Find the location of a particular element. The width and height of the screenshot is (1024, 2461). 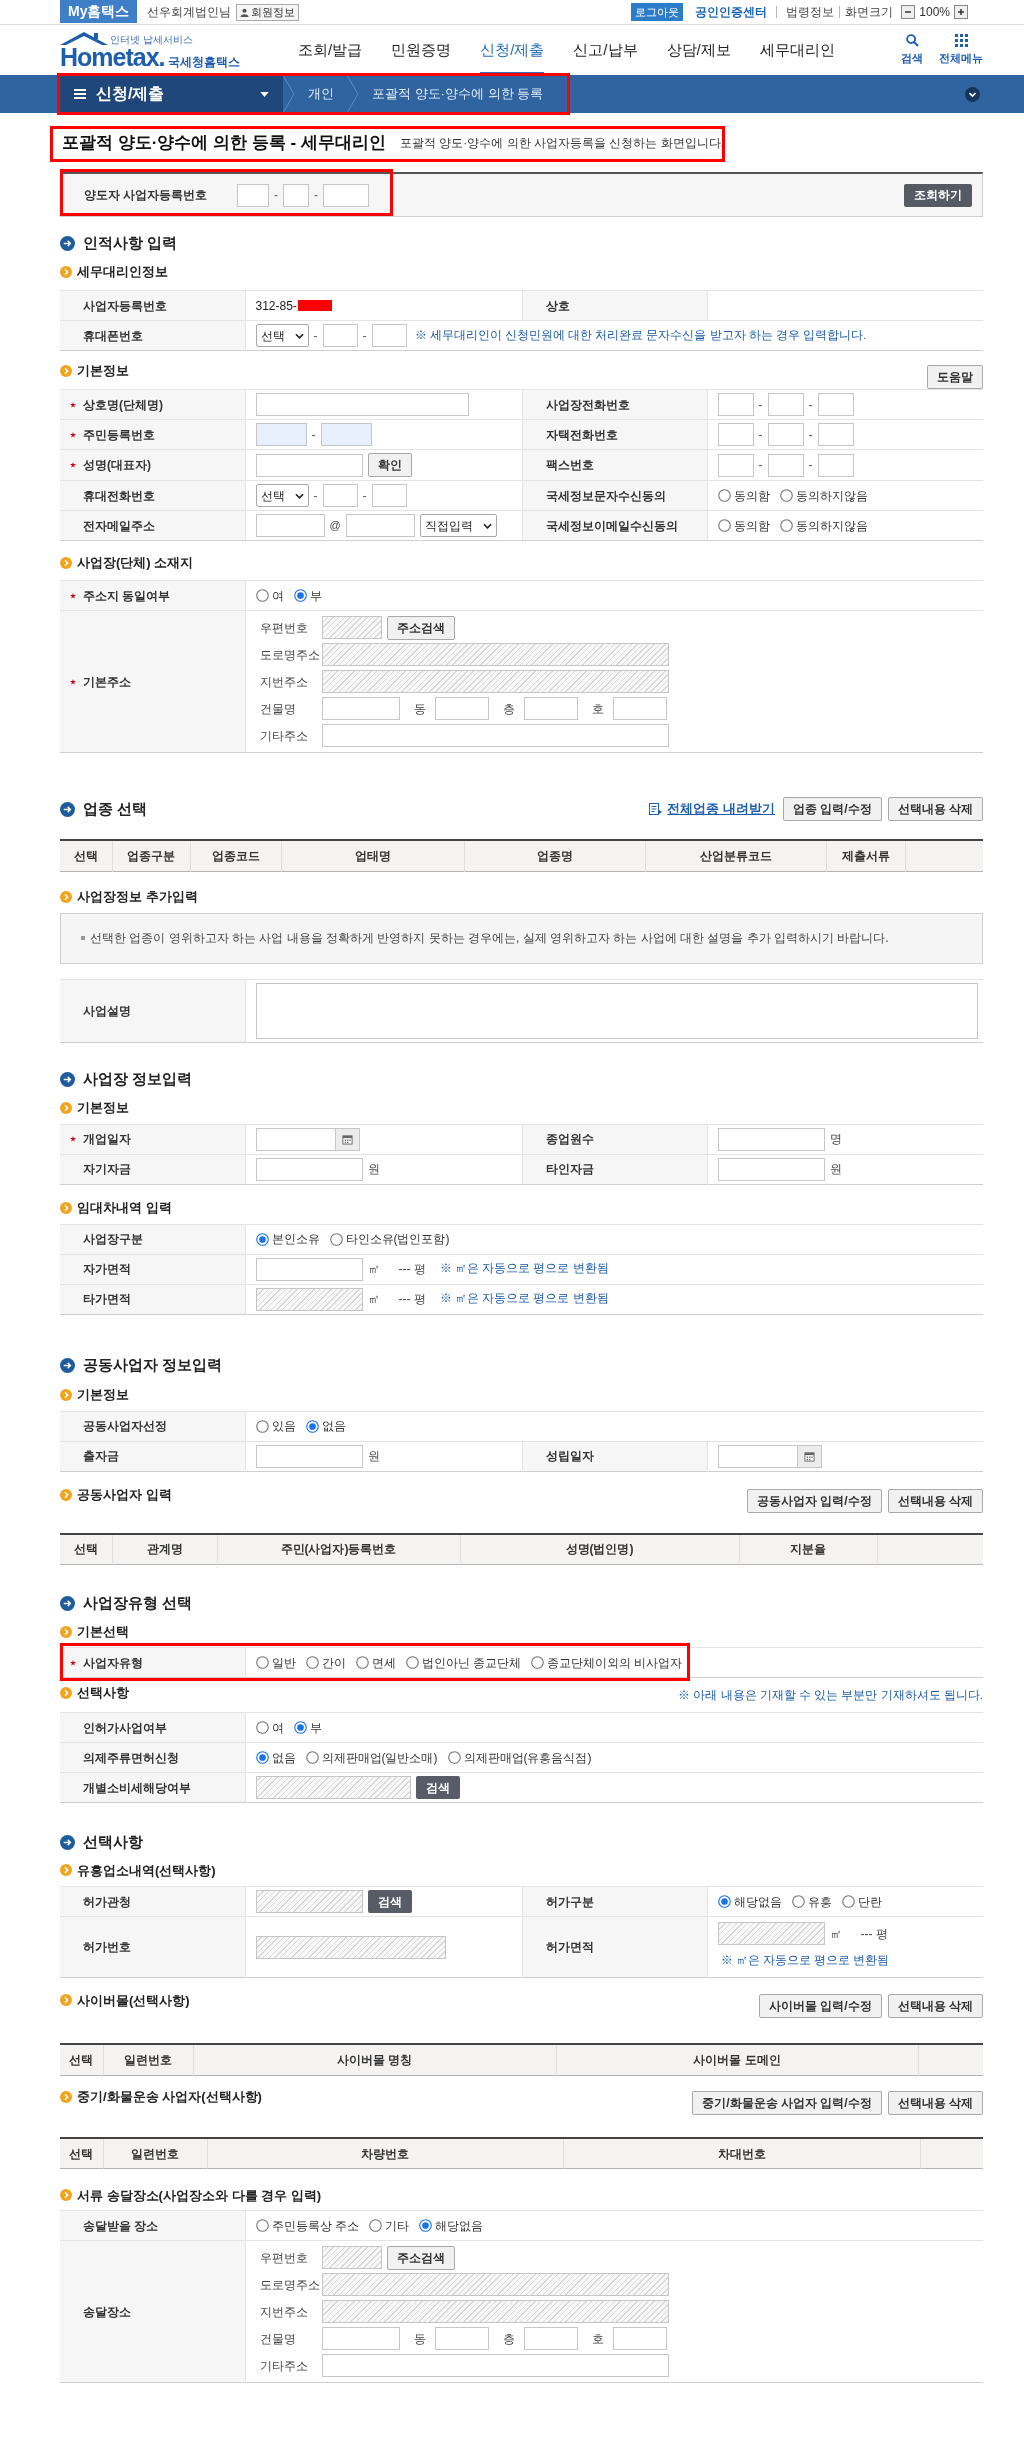

text-area is located at coordinates (616, 1010).